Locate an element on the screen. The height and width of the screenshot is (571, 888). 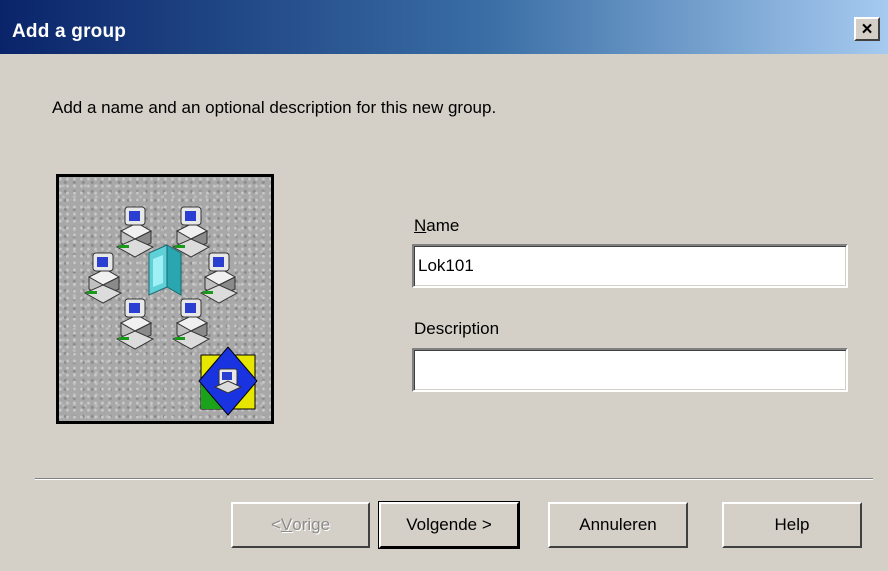
description-input is located at coordinates (630, 370).